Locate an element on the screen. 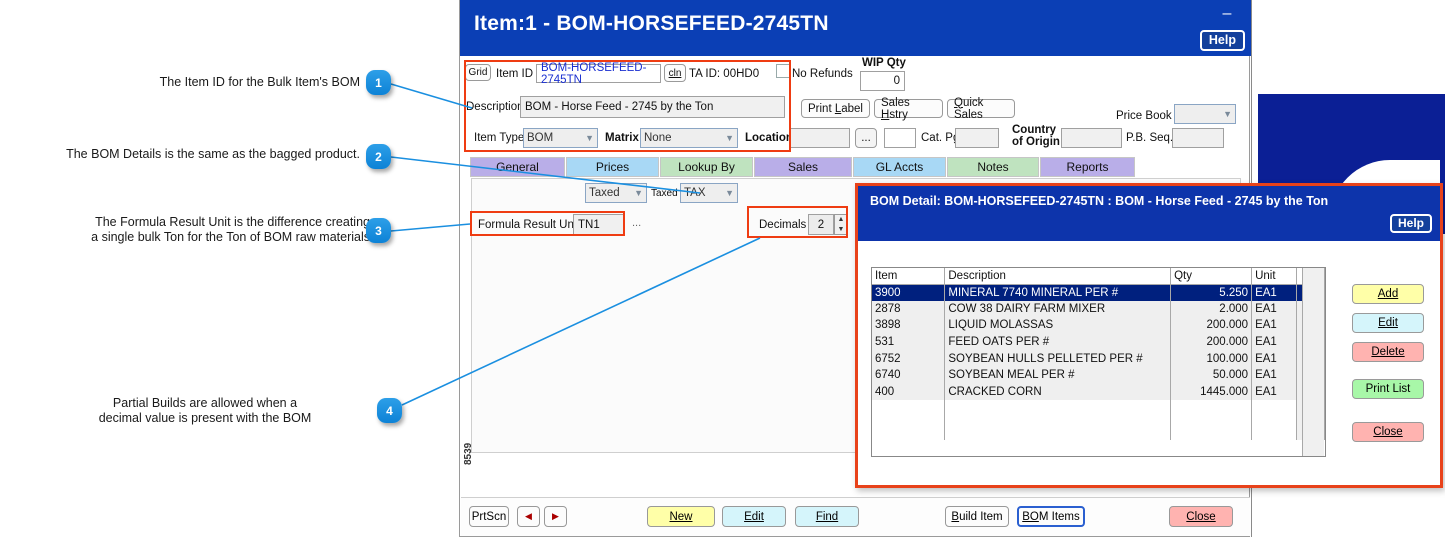 Image resolution: width=1445 pixels, height=537 pixels. tab-lookup-by-label: Lookup By is located at coordinates (706, 167).